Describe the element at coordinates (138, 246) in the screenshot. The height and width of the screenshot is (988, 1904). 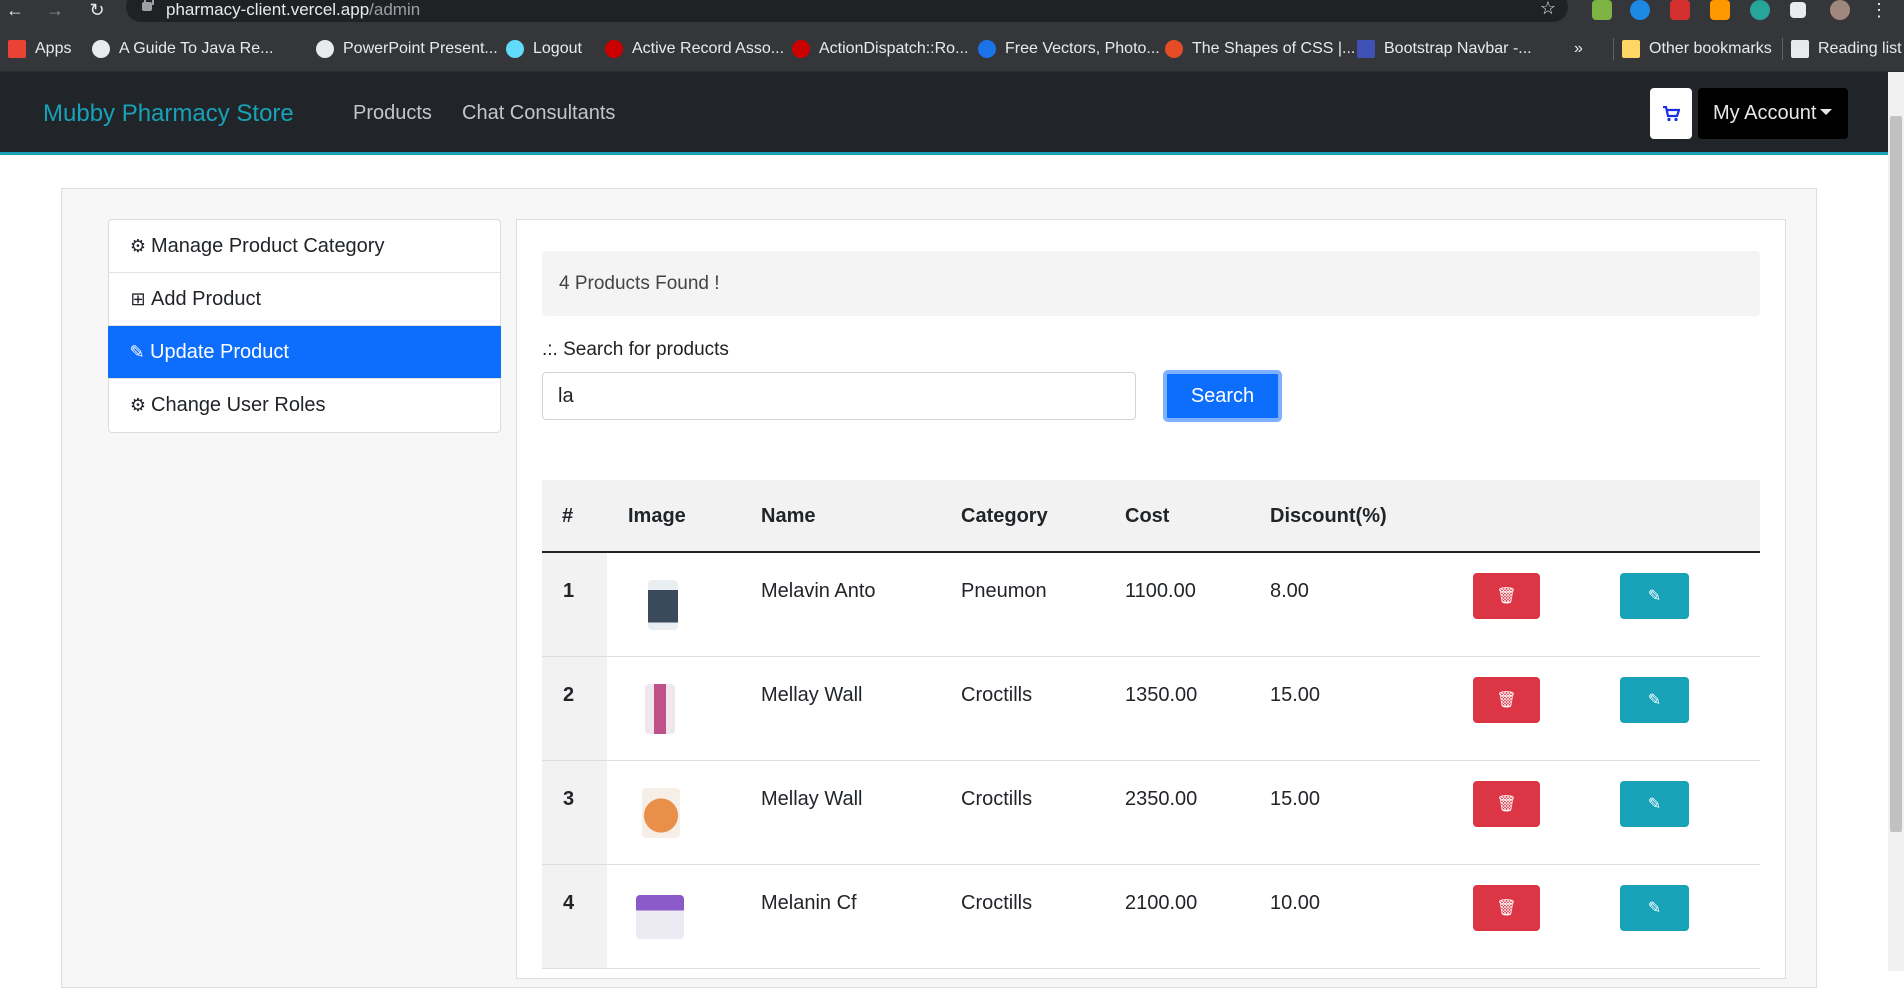
I see `gear-icon: ⚙` at that location.